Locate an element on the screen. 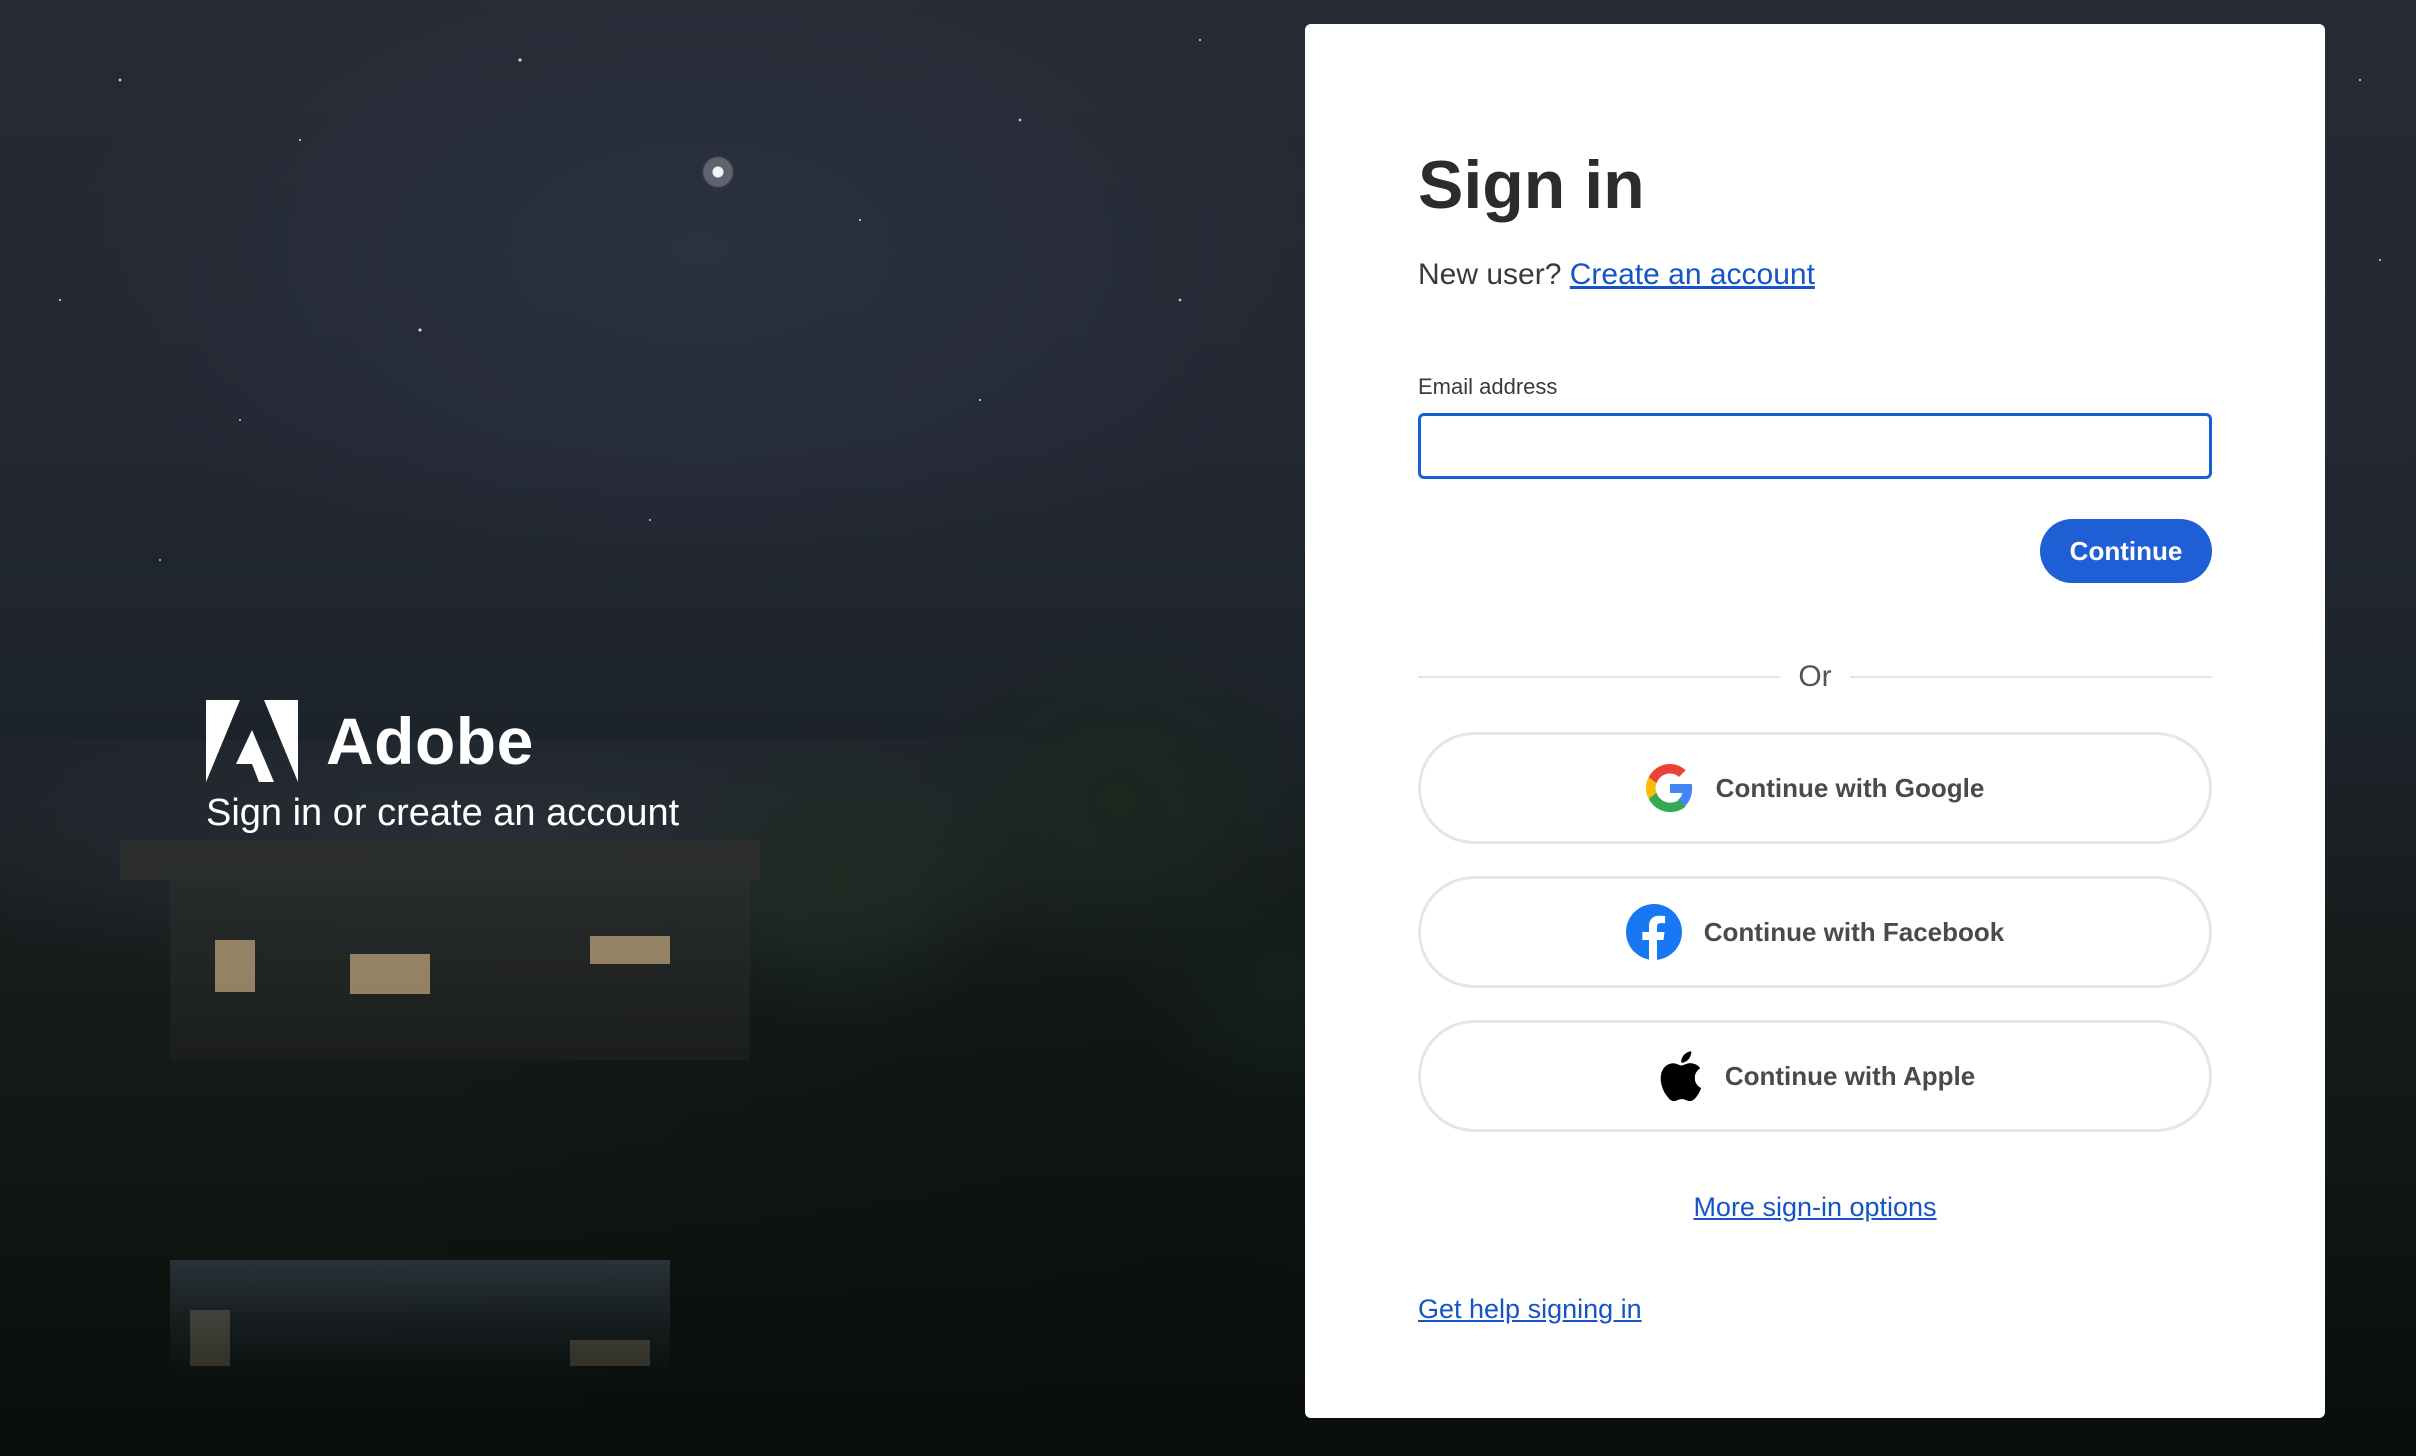 This screenshot has width=2416, height=1456. continue-with-google-button: Continue with Google is located at coordinates (1815, 788).